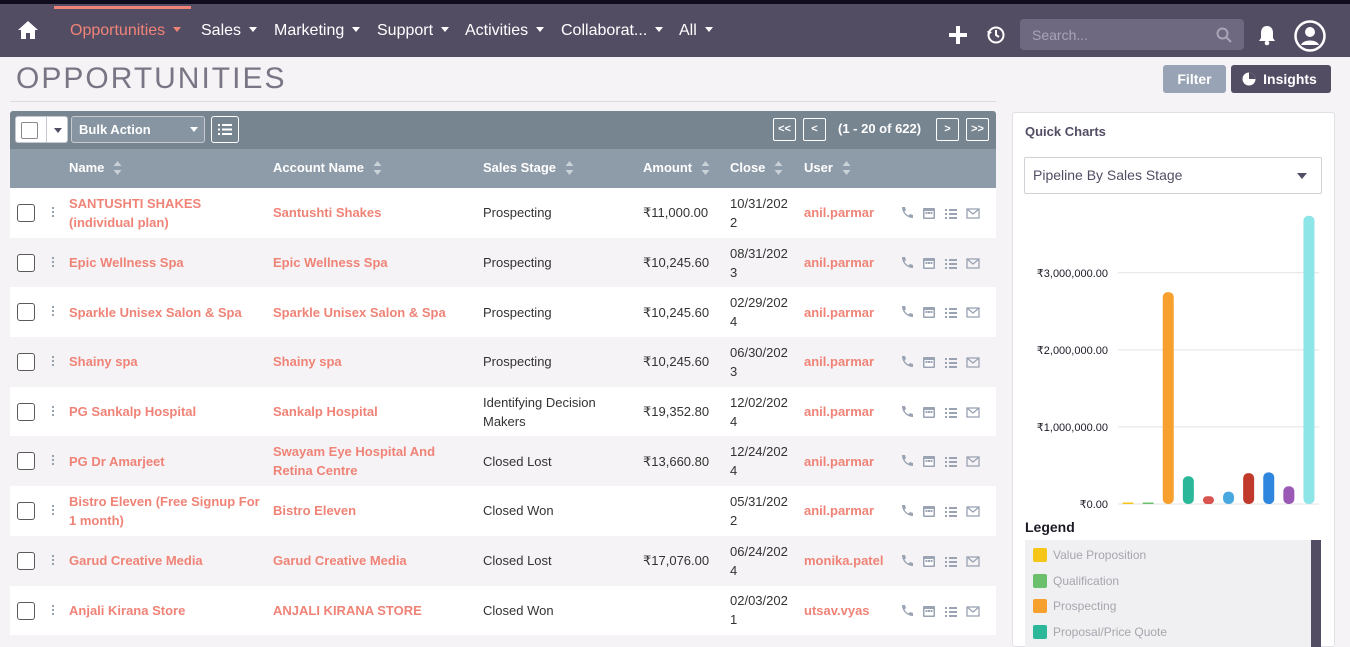  What do you see at coordinates (696, 31) in the screenshot?
I see `menu-all: All` at bounding box center [696, 31].